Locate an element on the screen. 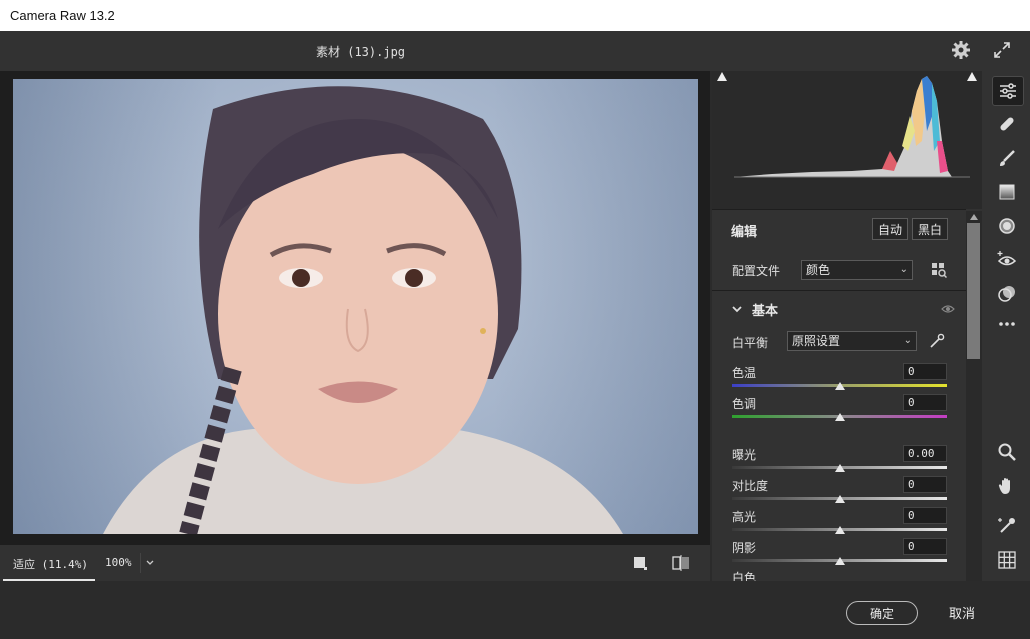  expand-icon is located at coordinates (1002, 50).